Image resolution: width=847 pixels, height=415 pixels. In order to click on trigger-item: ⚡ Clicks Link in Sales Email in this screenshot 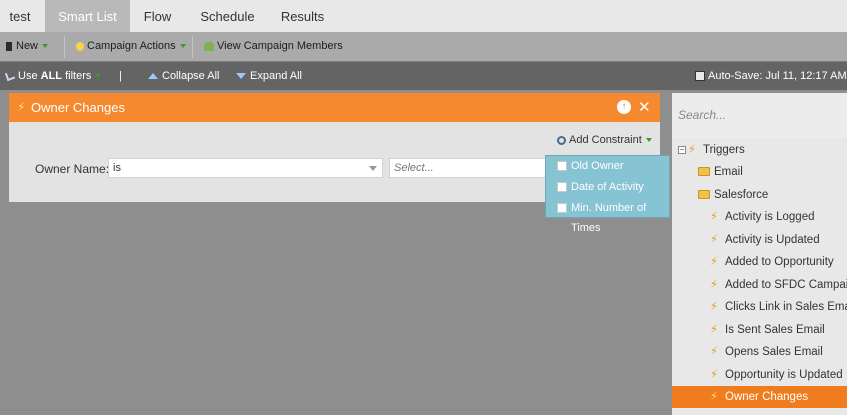, I will do `click(778, 307)`.